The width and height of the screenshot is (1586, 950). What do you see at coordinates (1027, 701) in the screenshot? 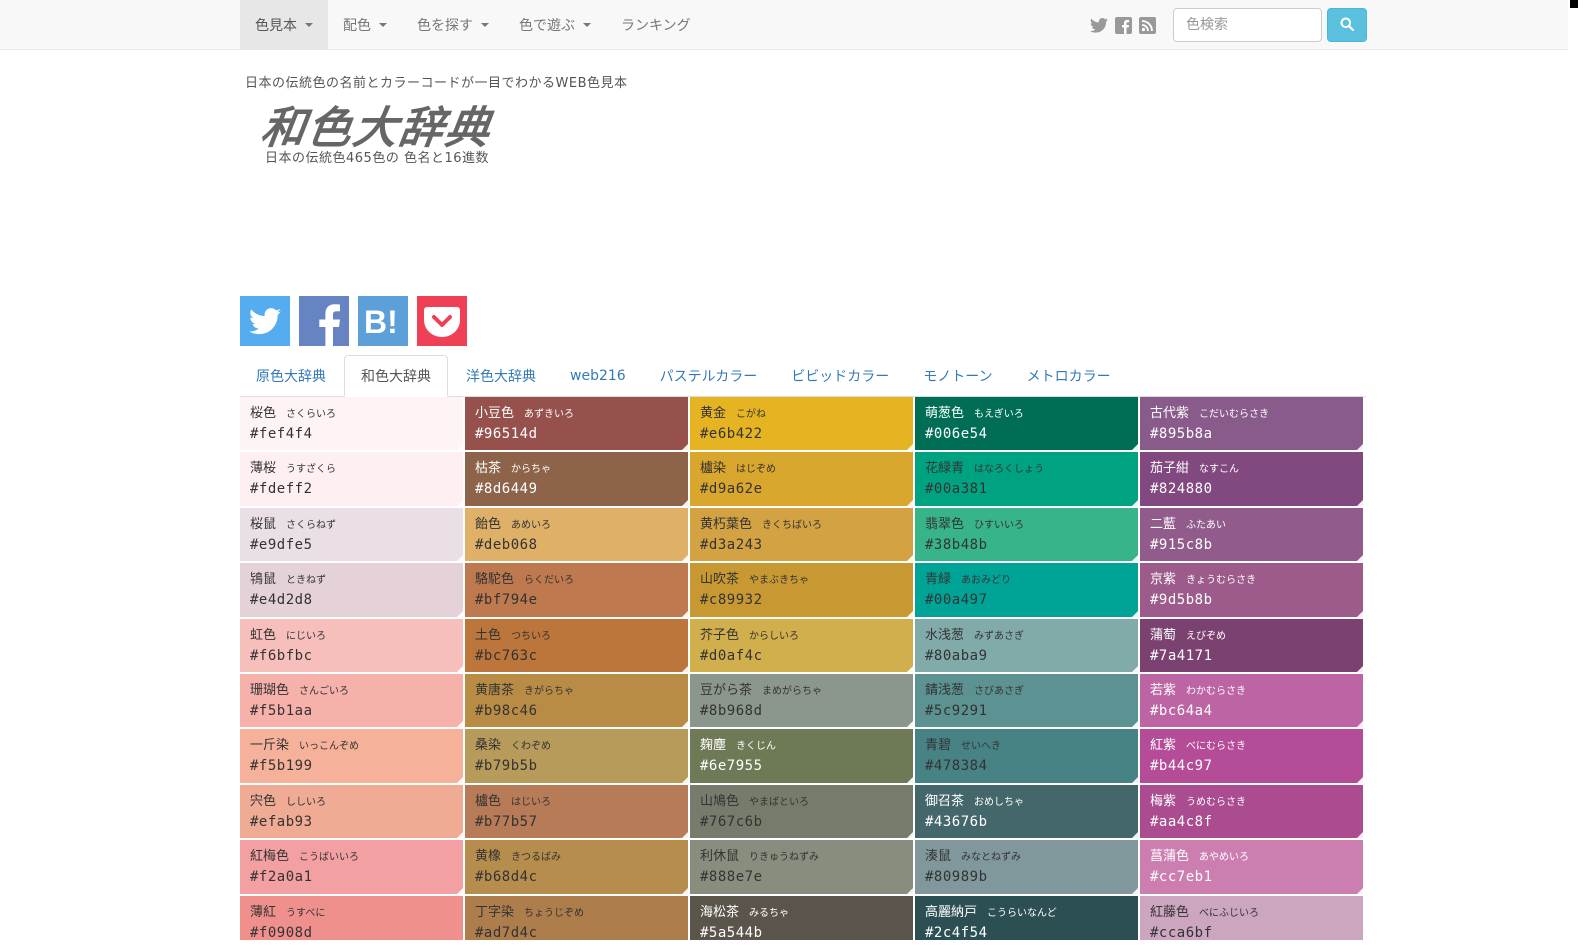
I see `color-swatch: 錆浅葱 さびあさぎ #5c9291` at bounding box center [1027, 701].